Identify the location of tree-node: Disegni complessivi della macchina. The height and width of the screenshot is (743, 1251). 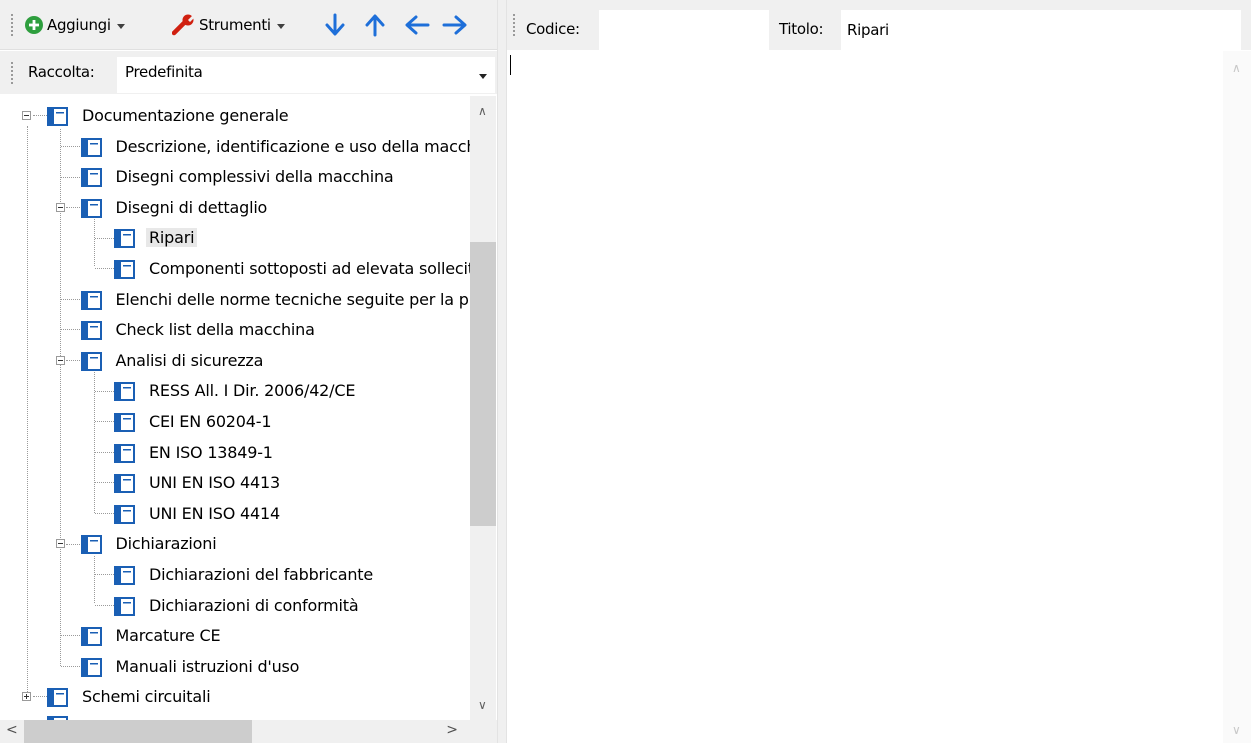
(235, 177).